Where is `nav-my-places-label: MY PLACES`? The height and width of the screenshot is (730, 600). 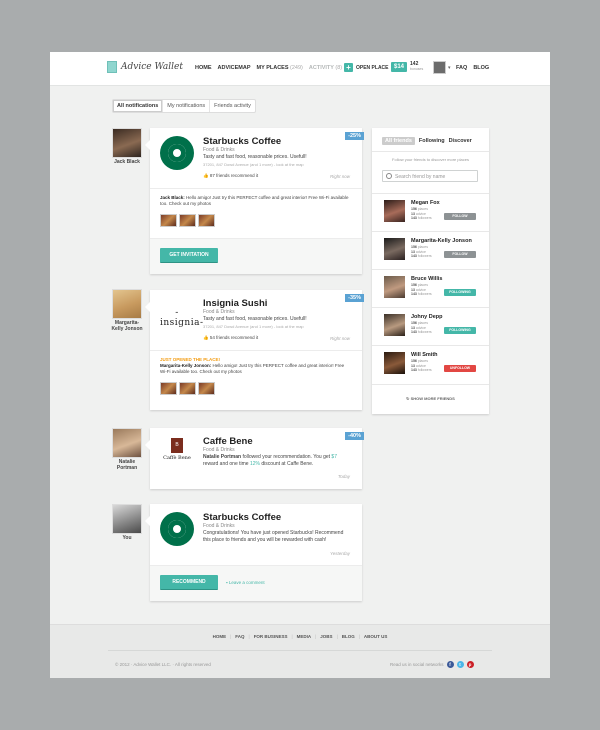
nav-my-places-label: MY PLACES is located at coordinates (272, 68).